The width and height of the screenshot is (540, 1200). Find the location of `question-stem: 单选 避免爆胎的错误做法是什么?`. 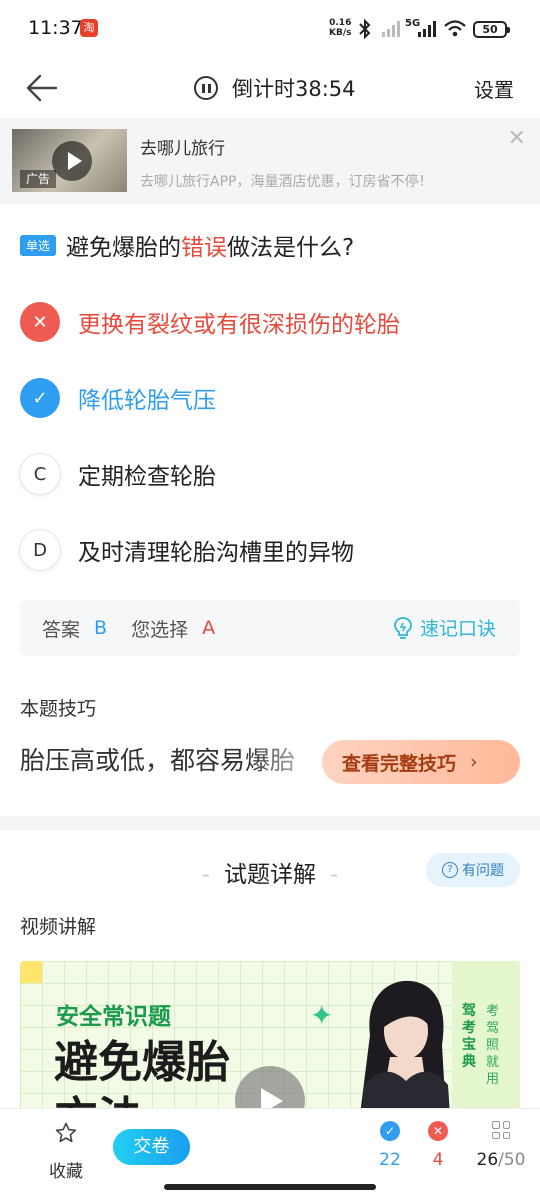

question-stem: 单选 避免爆胎的错误做法是什么? is located at coordinates (275, 245).